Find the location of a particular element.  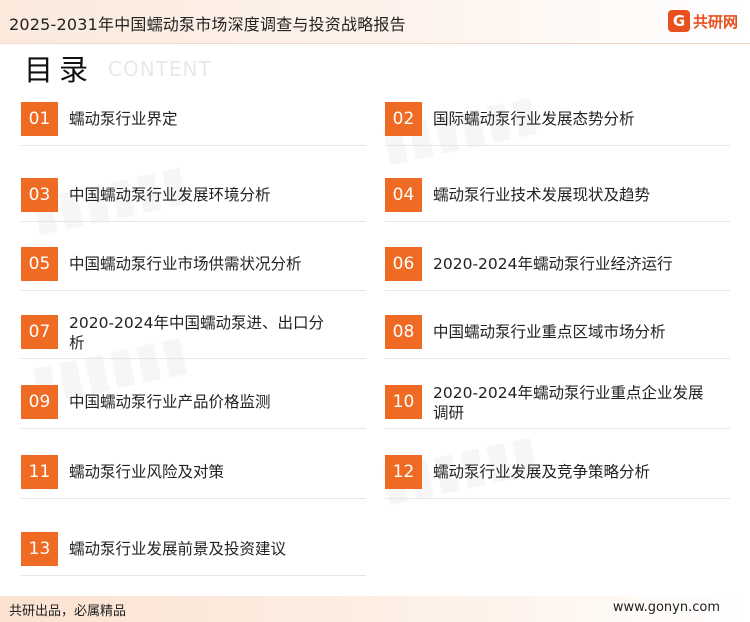

toc-item-number: 02 is located at coordinates (403, 119).